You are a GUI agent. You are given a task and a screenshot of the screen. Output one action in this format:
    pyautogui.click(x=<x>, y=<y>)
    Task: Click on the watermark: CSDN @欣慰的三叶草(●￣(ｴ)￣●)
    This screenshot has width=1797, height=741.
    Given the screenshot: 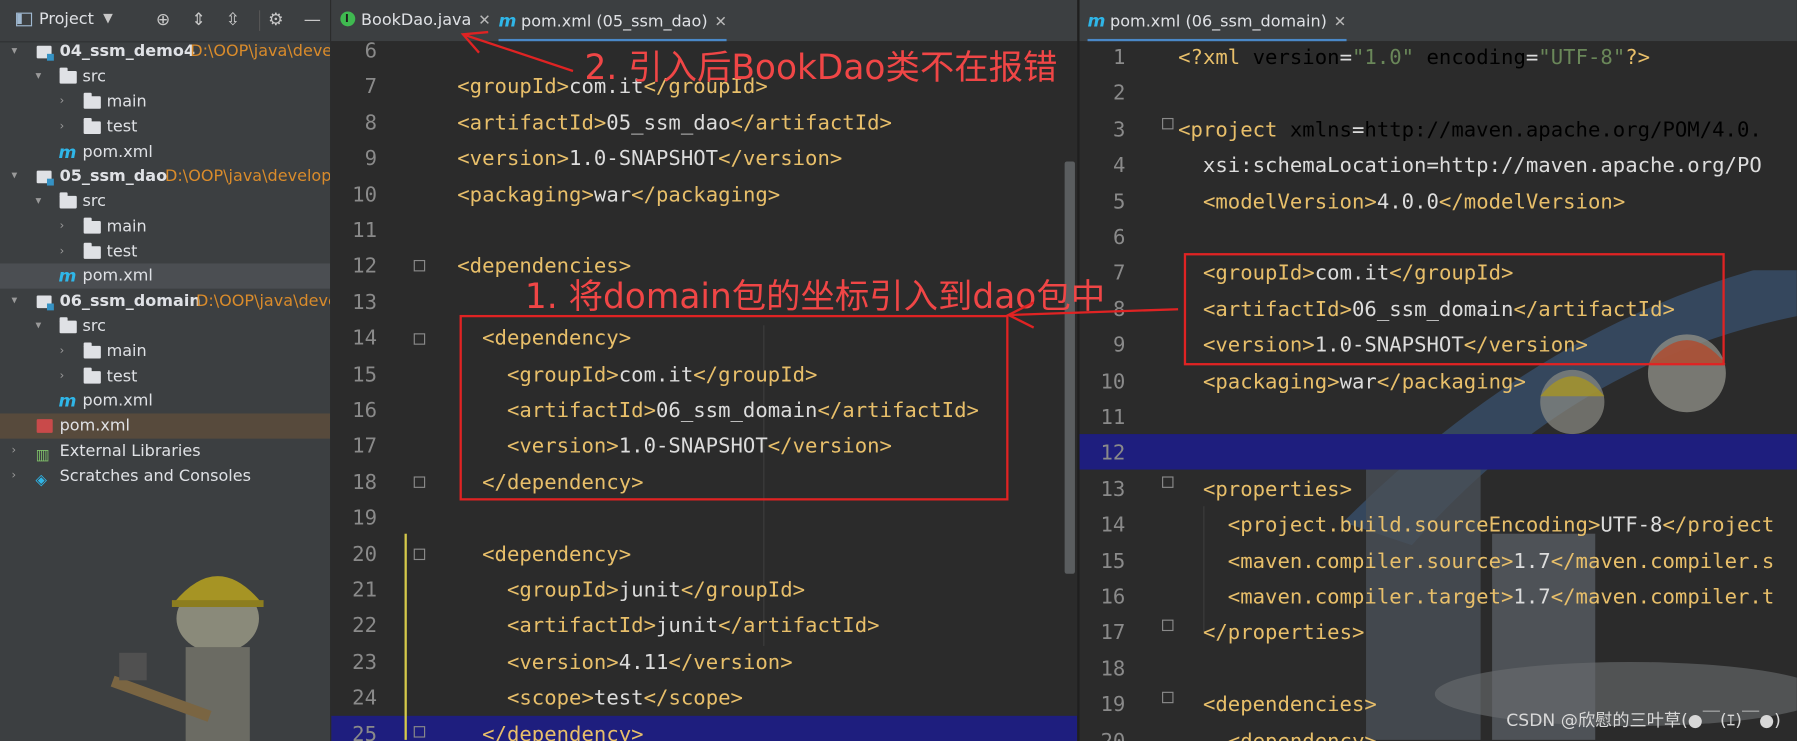 What is the action you would take?
    pyautogui.click(x=1643, y=720)
    